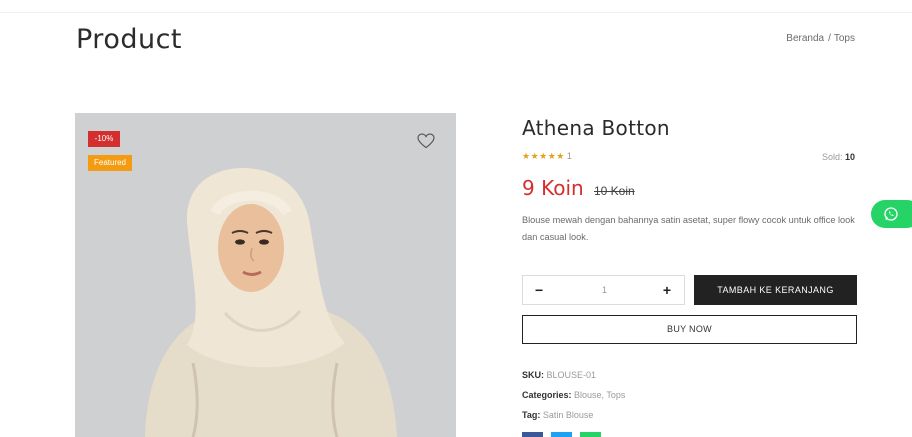 The height and width of the screenshot is (437, 912). I want to click on facebook-icon, so click(532, 434).